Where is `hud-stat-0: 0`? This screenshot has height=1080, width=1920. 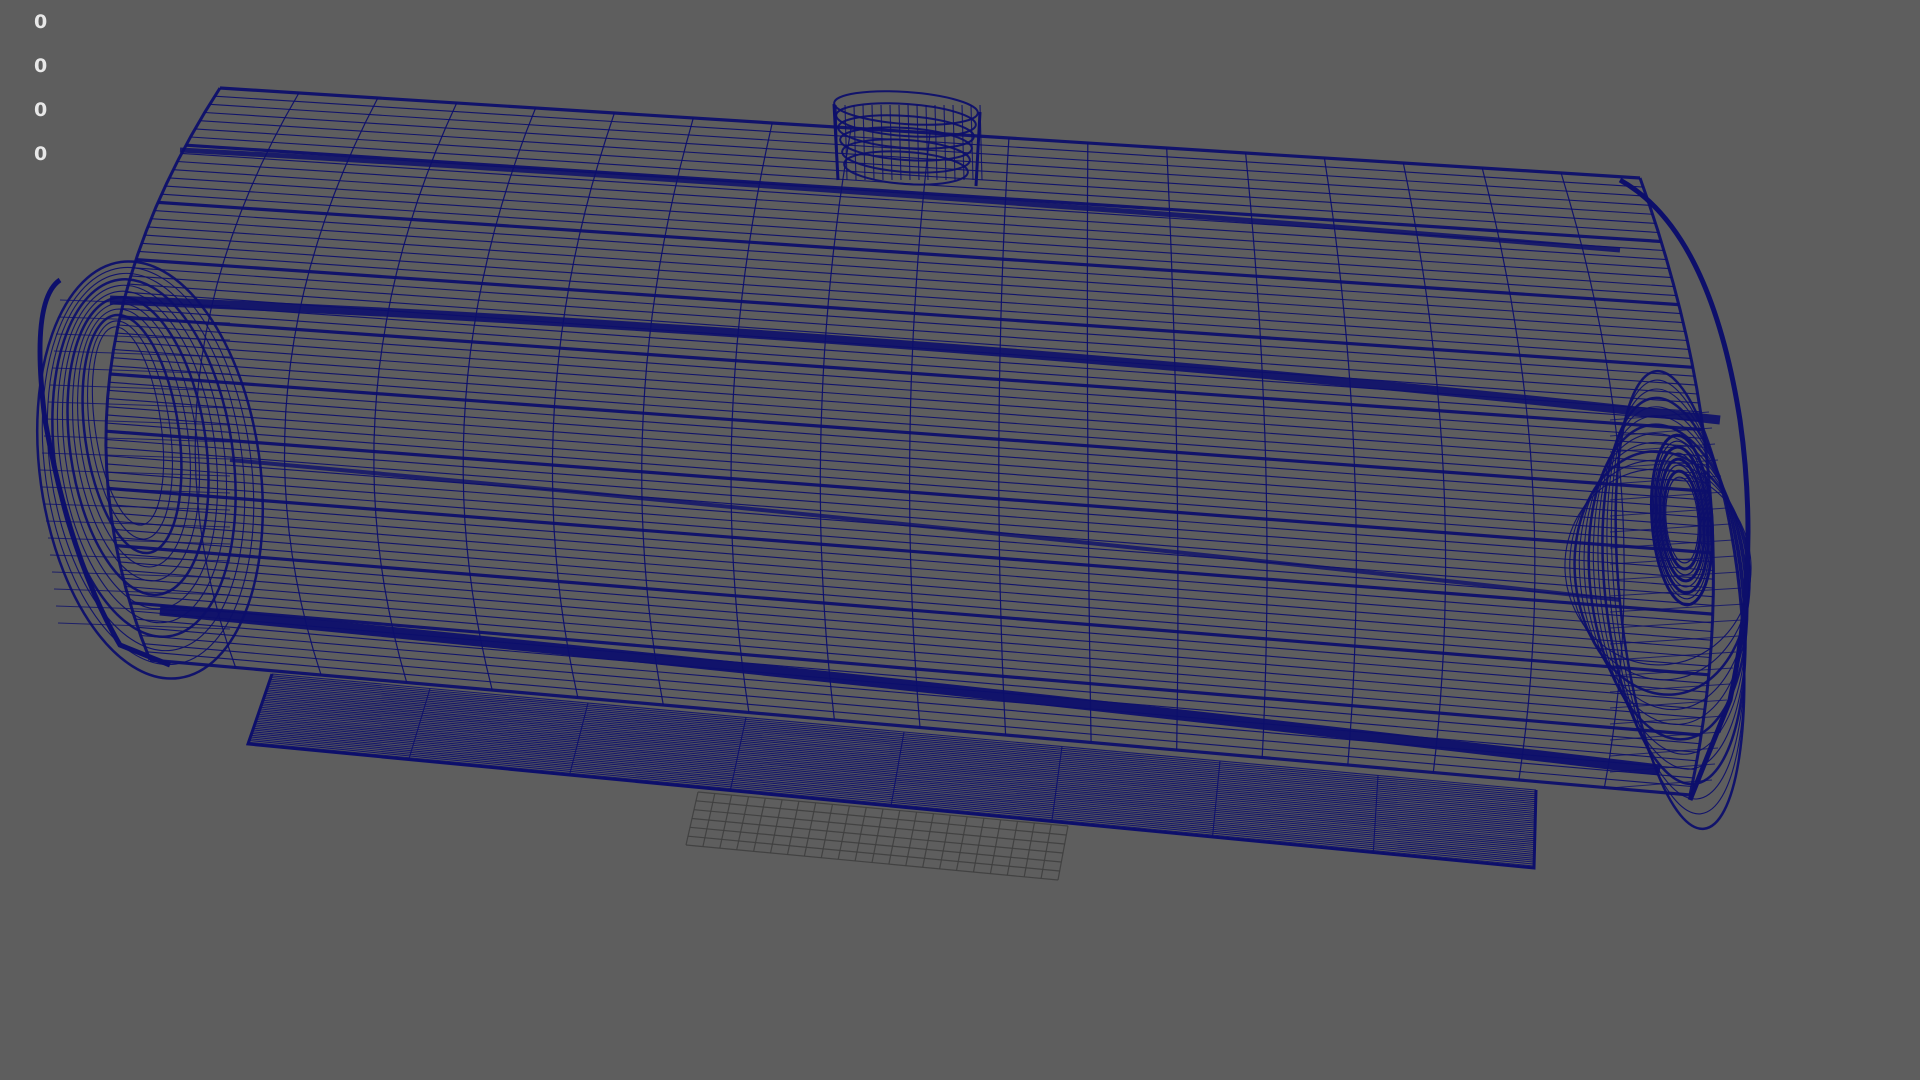 hud-stat-0: 0 is located at coordinates (41, 22).